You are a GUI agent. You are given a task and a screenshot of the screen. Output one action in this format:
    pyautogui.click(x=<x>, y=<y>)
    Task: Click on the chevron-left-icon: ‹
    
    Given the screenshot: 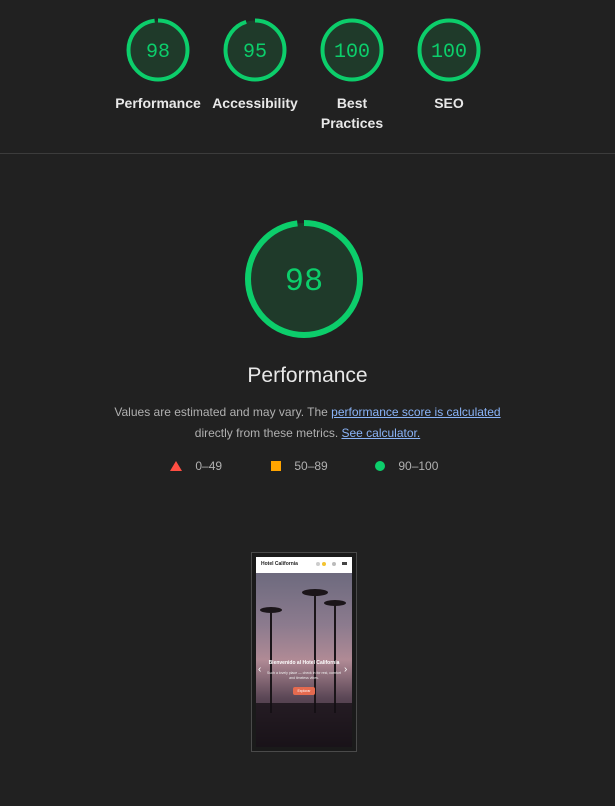 What is the action you would take?
    pyautogui.click(x=260, y=669)
    